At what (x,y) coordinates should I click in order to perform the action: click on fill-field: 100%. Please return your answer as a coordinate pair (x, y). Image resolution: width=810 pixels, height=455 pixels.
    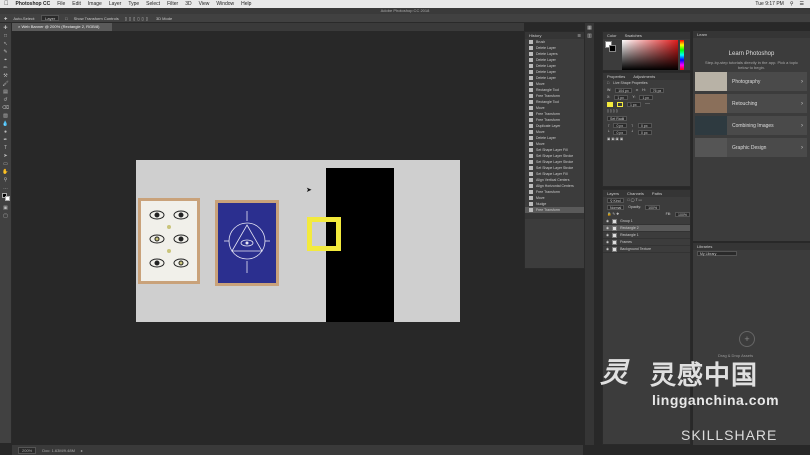
    Looking at the image, I should click on (682, 214).